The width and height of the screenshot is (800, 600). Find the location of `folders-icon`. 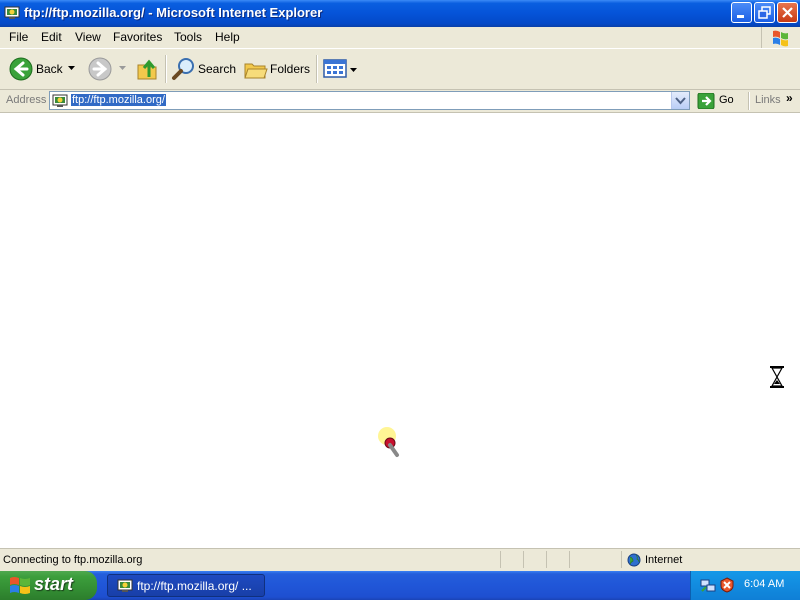

folders-icon is located at coordinates (256, 71).